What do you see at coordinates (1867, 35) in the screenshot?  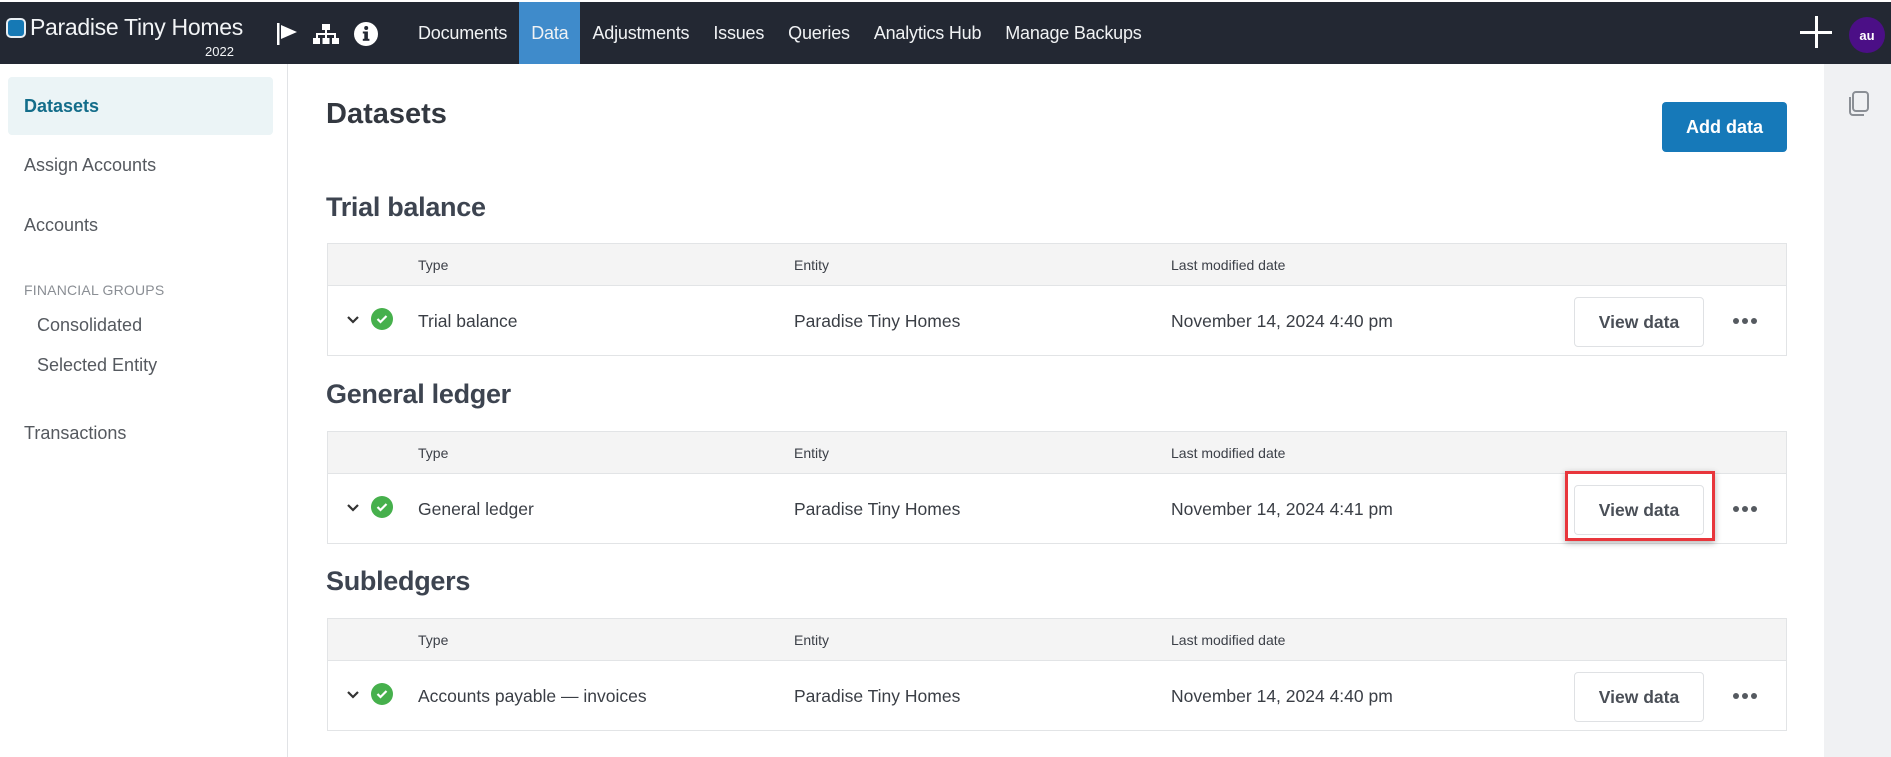 I see `user-avatar: au` at bounding box center [1867, 35].